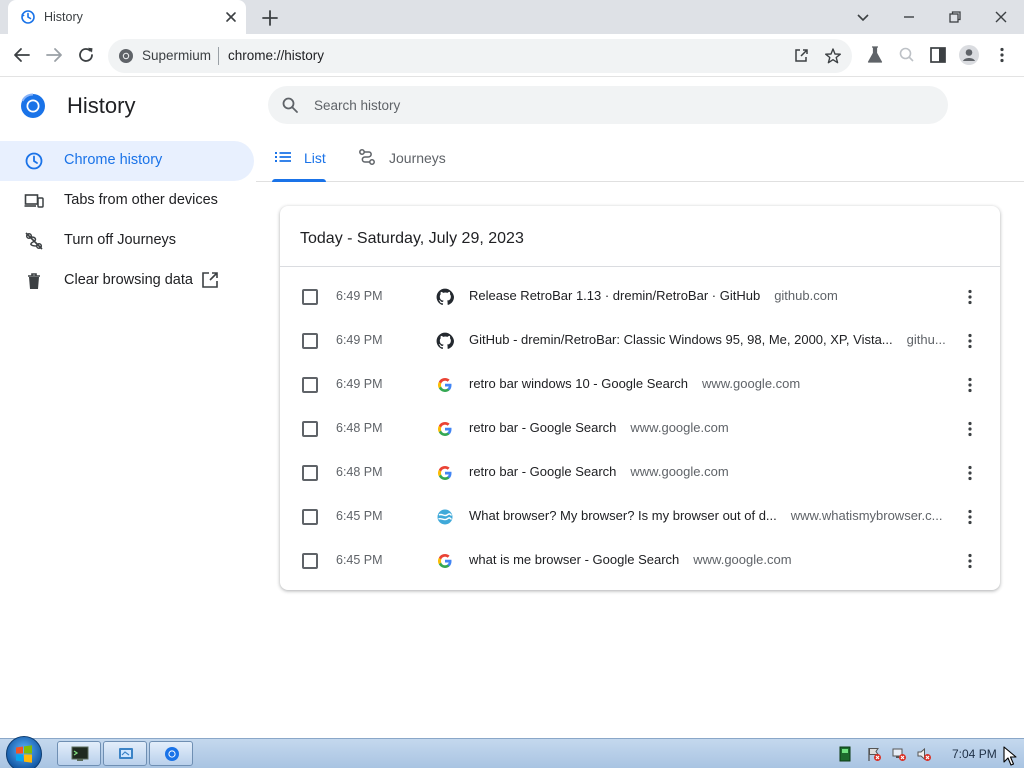 The height and width of the screenshot is (768, 1024). What do you see at coordinates (1001, 17) in the screenshot?
I see `close-window-icon` at bounding box center [1001, 17].